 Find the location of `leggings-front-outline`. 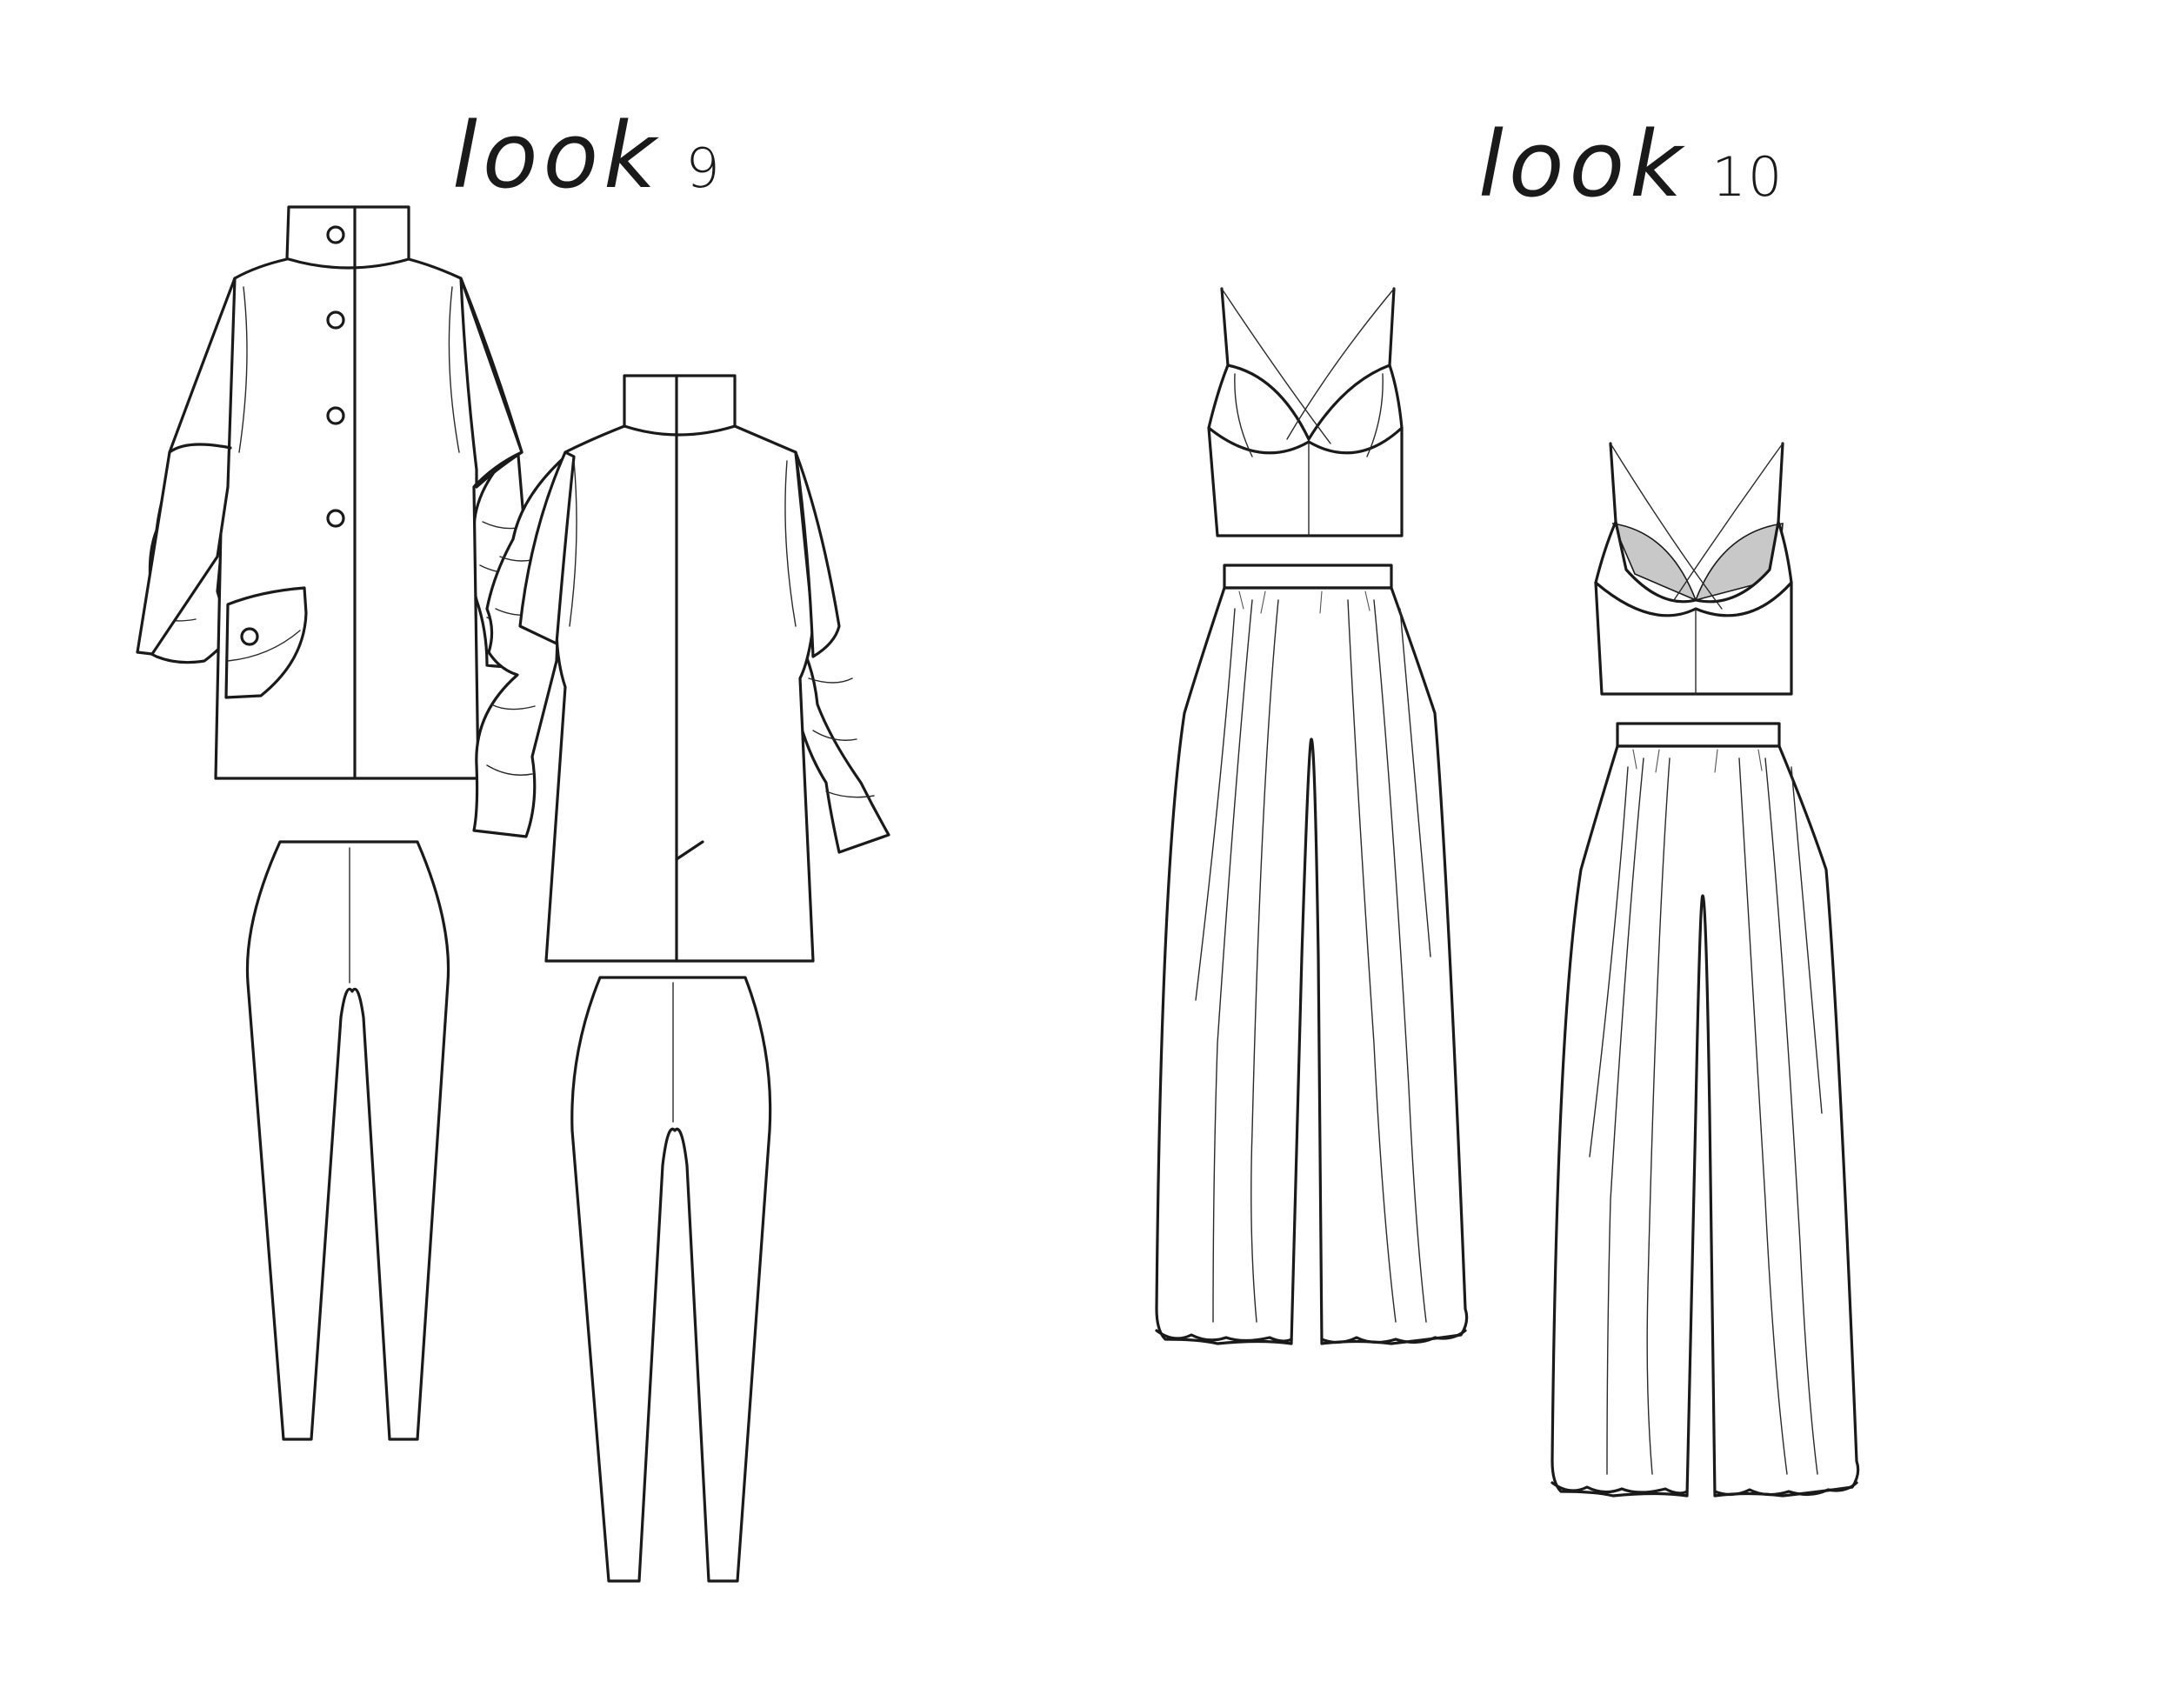

leggings-front-outline is located at coordinates (347, 1140).